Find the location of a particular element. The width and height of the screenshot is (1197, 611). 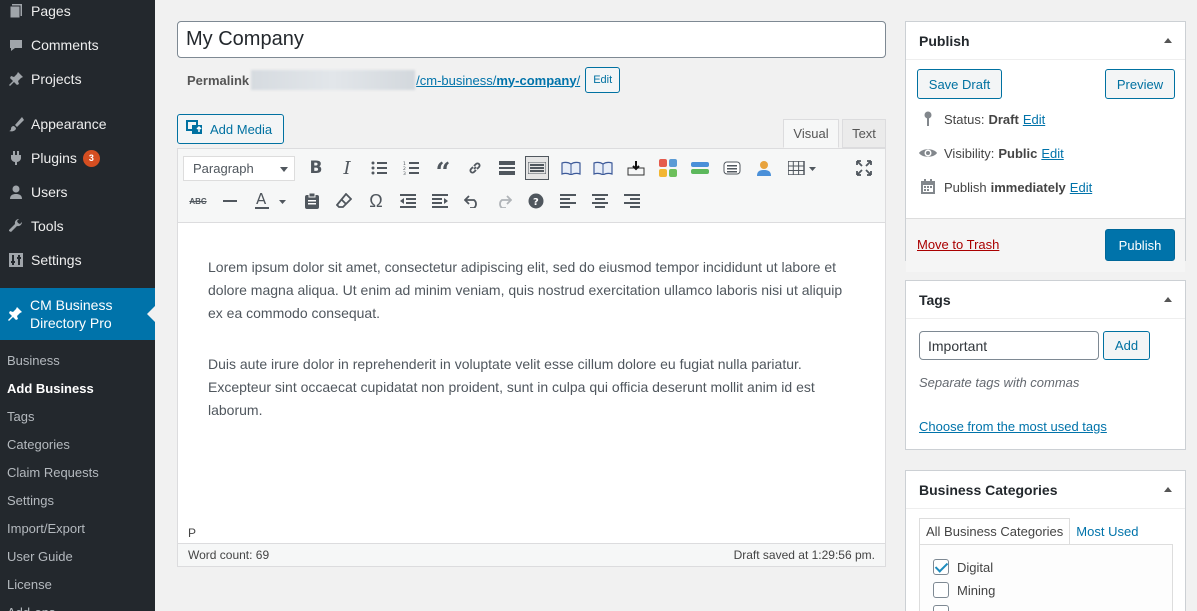

new-tag-input is located at coordinates (1009, 345).